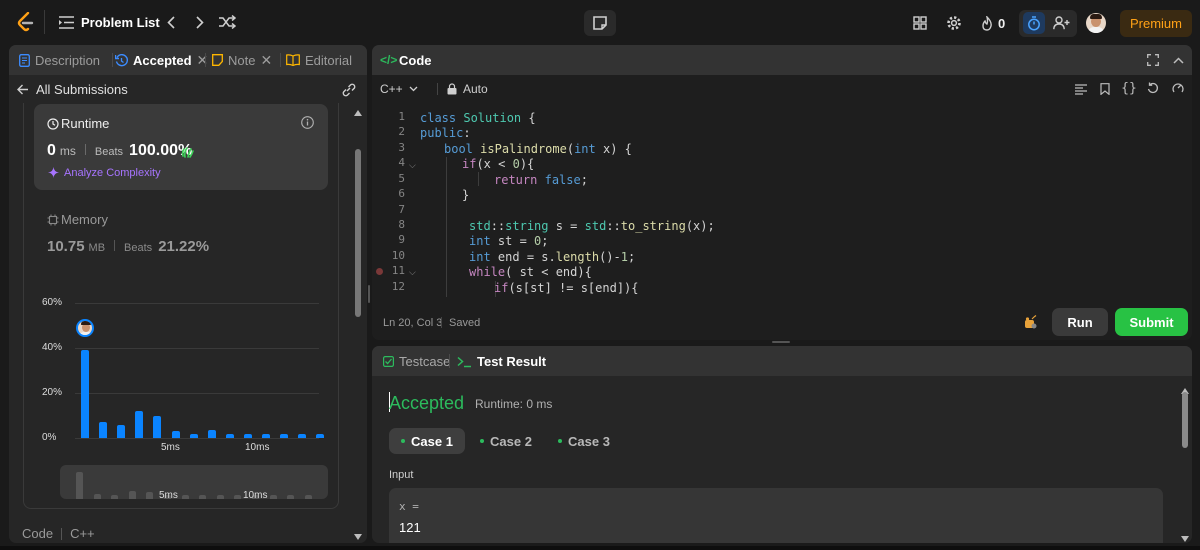 The height and width of the screenshot is (550, 1200). Describe the element at coordinates (171, 22) in the screenshot. I see `prev-problem-icon` at that location.